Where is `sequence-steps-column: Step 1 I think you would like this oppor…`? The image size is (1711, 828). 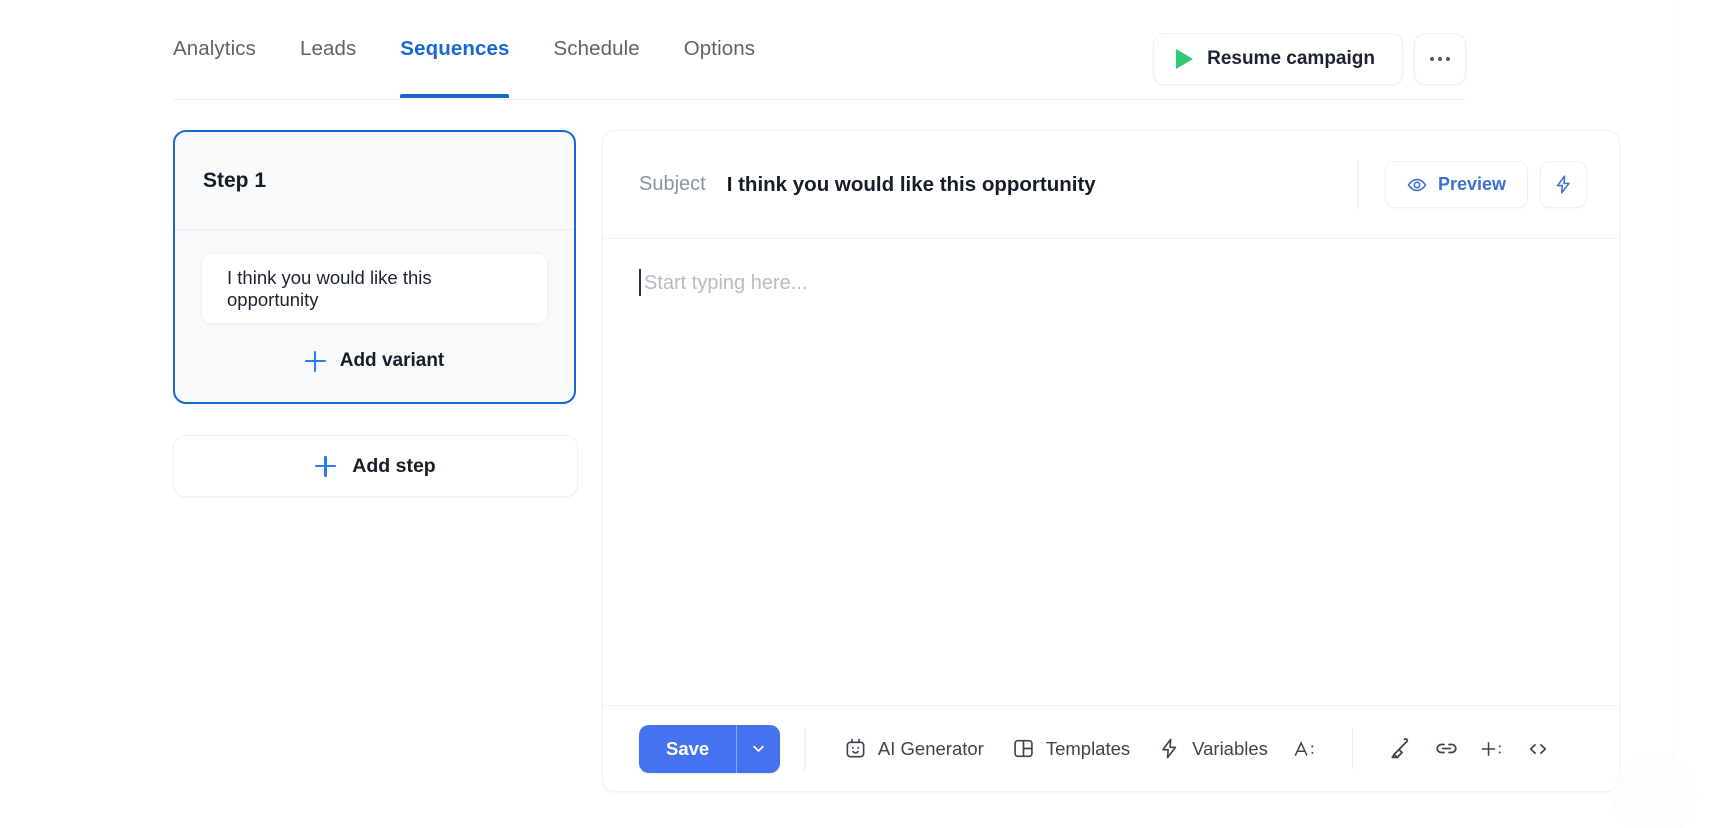 sequence-steps-column: Step 1 I think you would like this oppor… is located at coordinates (375, 313).